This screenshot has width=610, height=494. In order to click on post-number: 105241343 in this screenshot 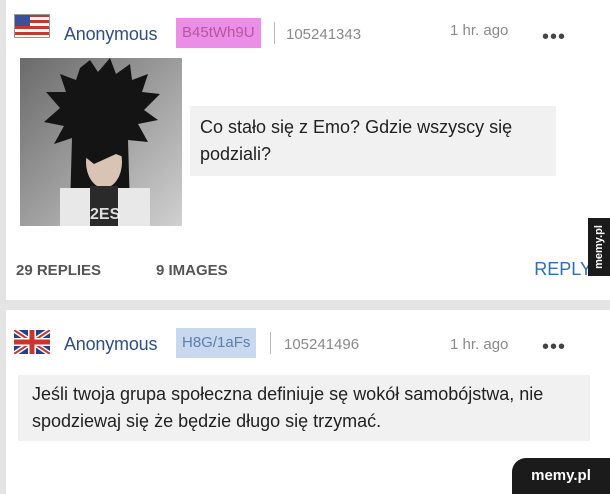, I will do `click(323, 34)`.